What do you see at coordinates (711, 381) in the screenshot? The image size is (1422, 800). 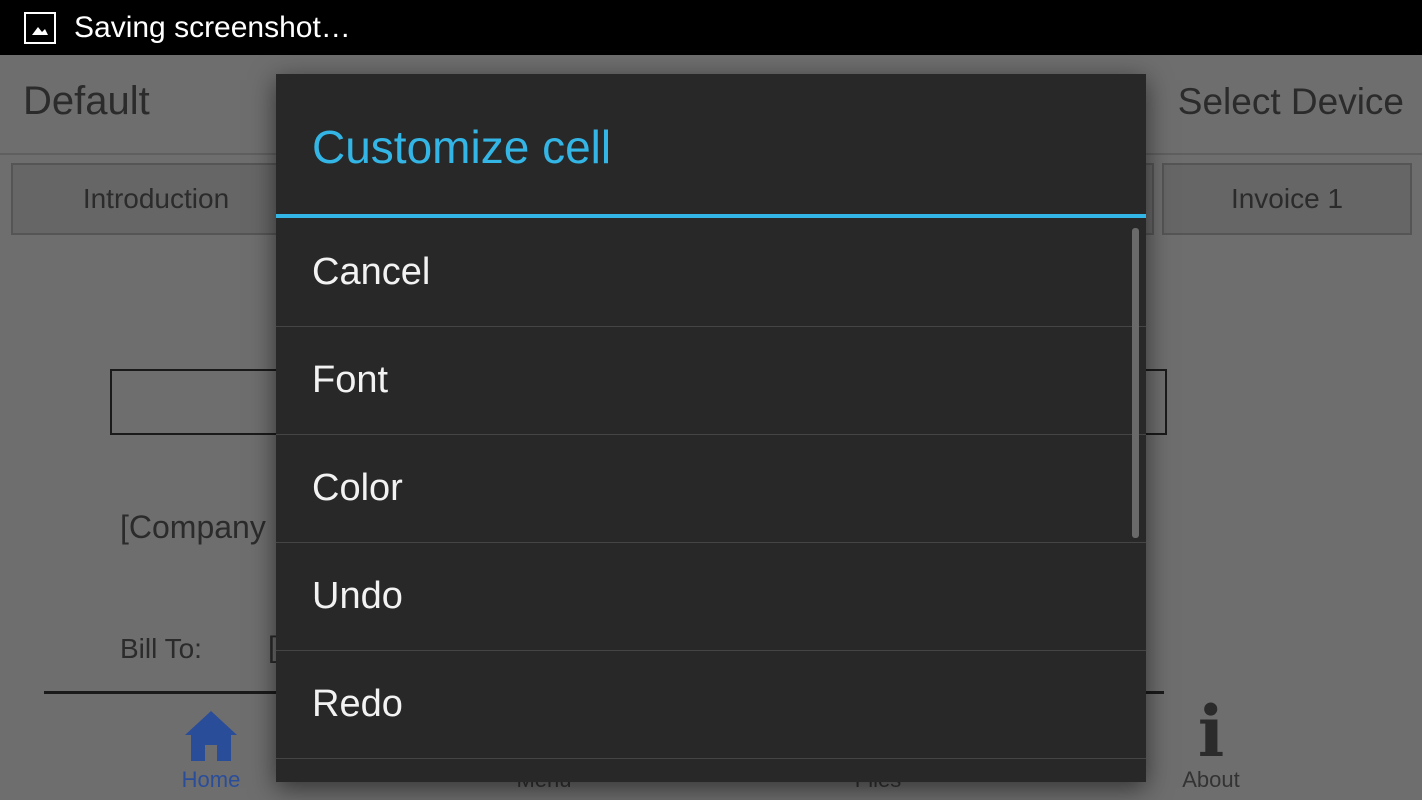 I see `option-font: Font` at bounding box center [711, 381].